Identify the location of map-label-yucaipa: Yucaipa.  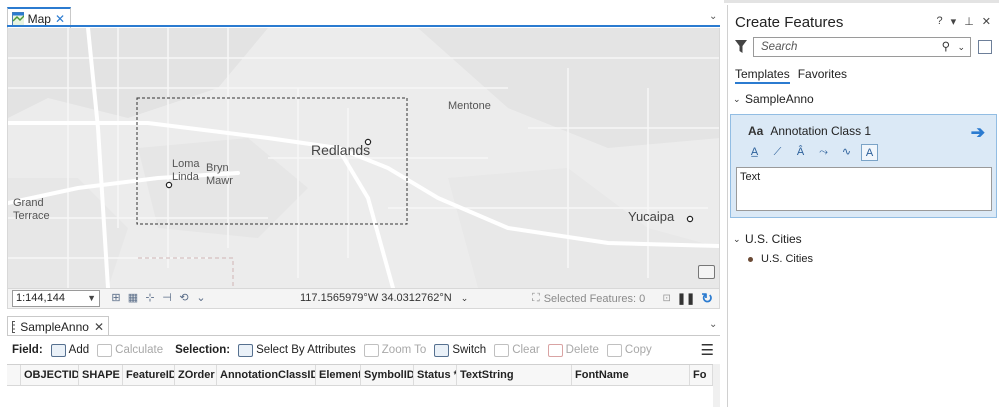
(651, 216).